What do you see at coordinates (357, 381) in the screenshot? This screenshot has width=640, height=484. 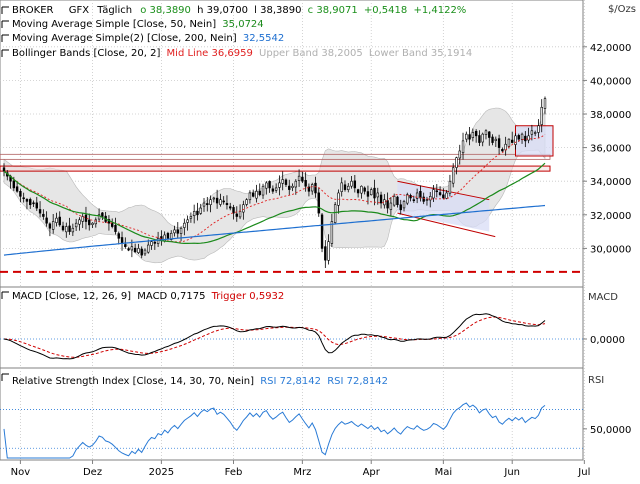 I see `rsi-value-2: RSI 72,8142` at bounding box center [357, 381].